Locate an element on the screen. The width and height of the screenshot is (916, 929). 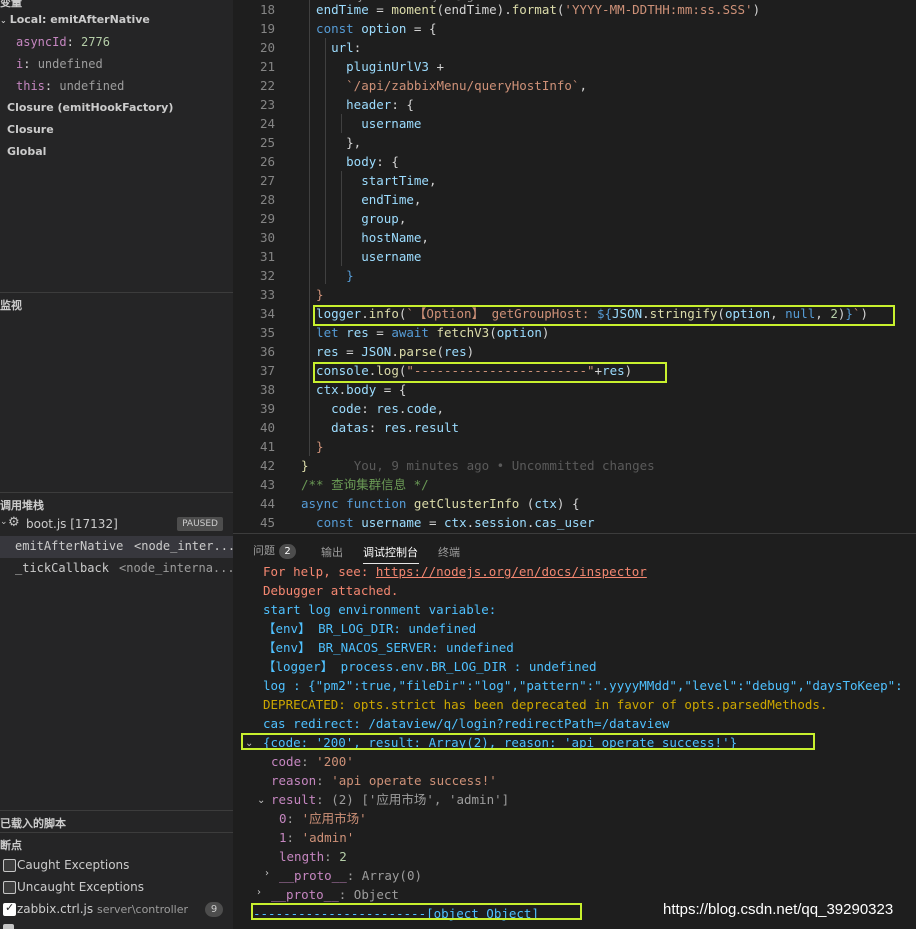
active-tab-indicator is located at coordinates (391, 563).